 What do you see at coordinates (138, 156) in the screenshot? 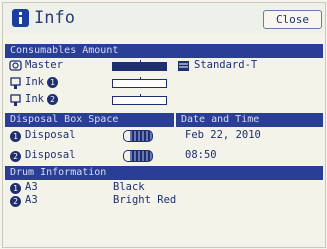
I see `disposal2-box-gauge` at bounding box center [138, 156].